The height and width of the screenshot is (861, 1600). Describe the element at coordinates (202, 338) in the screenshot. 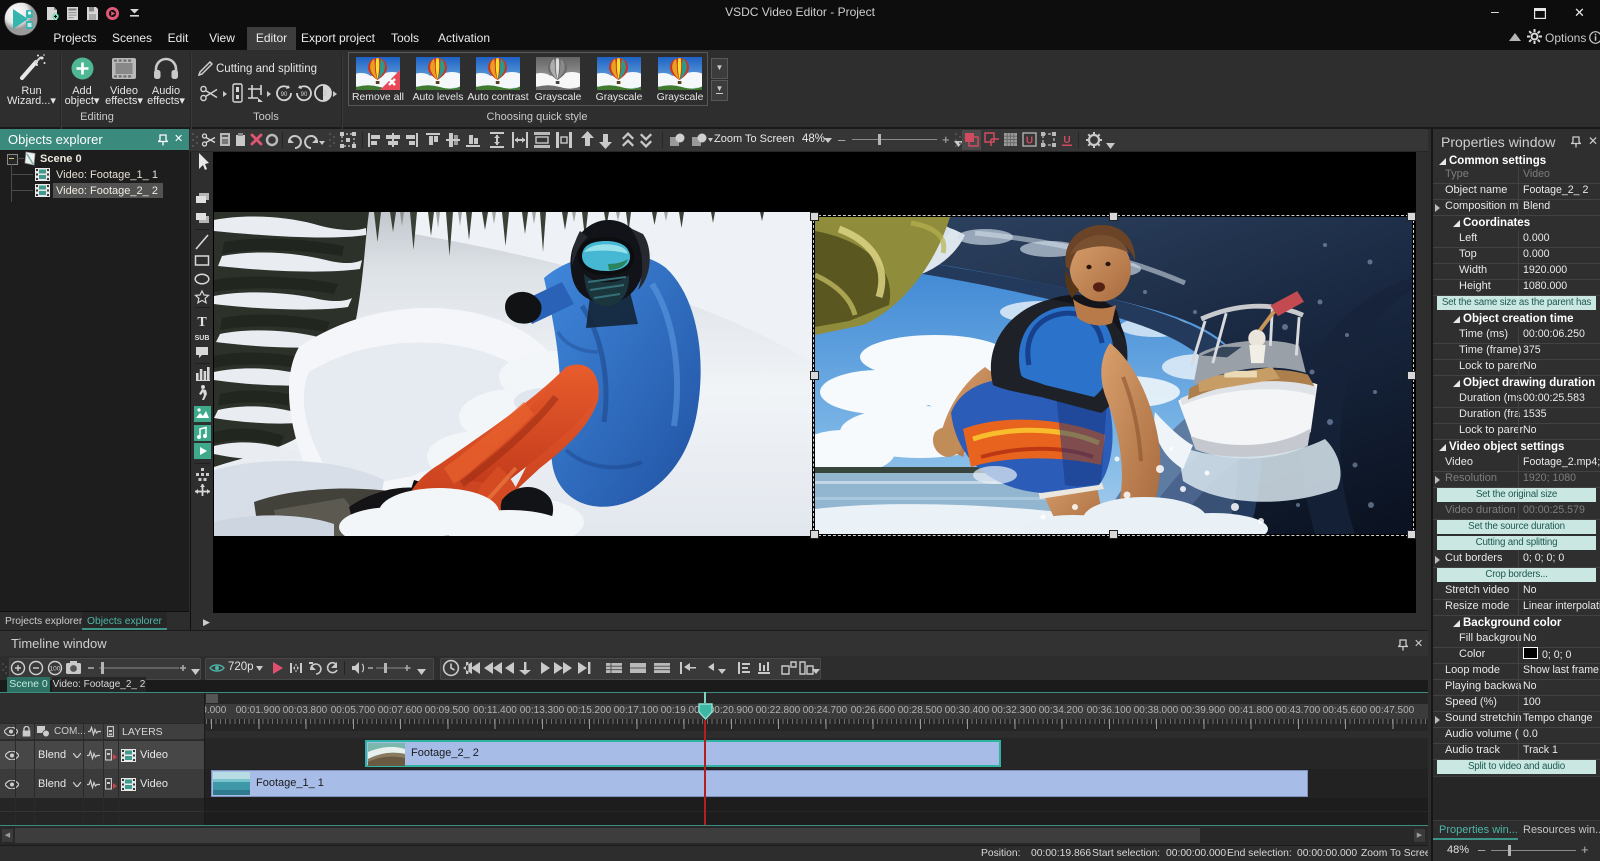

I see `svg-text: SUB` at that location.